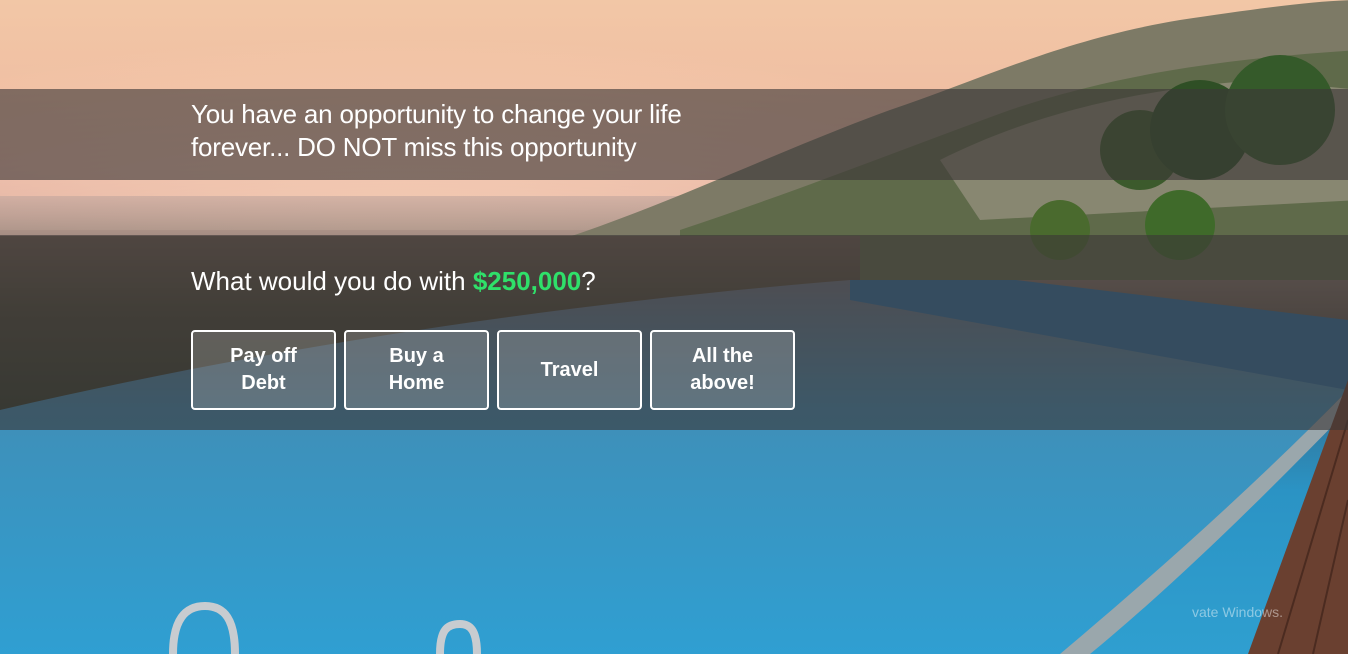 The image size is (1348, 654). I want to click on option-label-line2: Home, so click(416, 383).